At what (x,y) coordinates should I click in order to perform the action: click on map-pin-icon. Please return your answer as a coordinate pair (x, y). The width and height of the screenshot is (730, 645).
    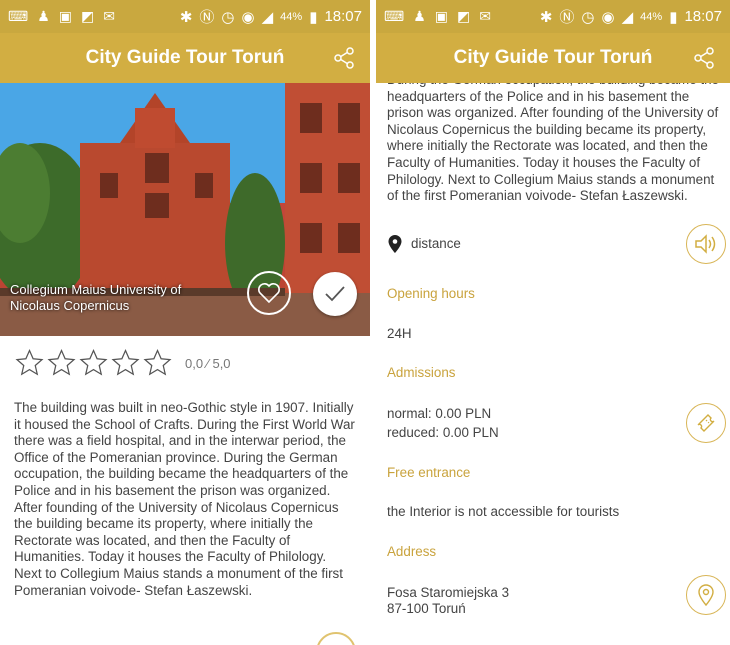
    Looking at the image, I should click on (706, 595).